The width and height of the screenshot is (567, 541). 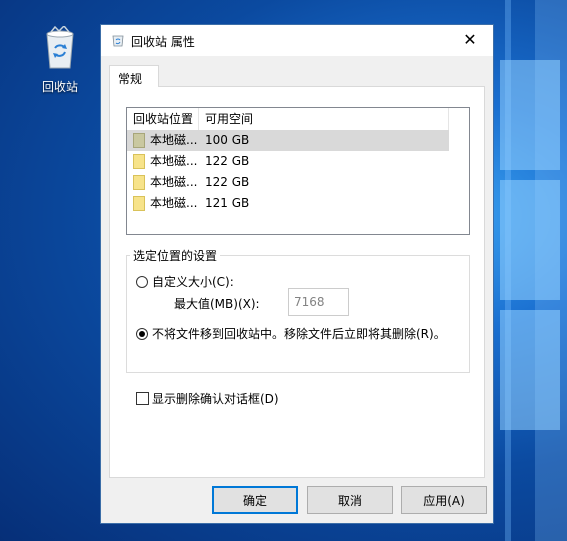 I want to click on confirm-dialog-checkbox, so click(x=142, y=398).